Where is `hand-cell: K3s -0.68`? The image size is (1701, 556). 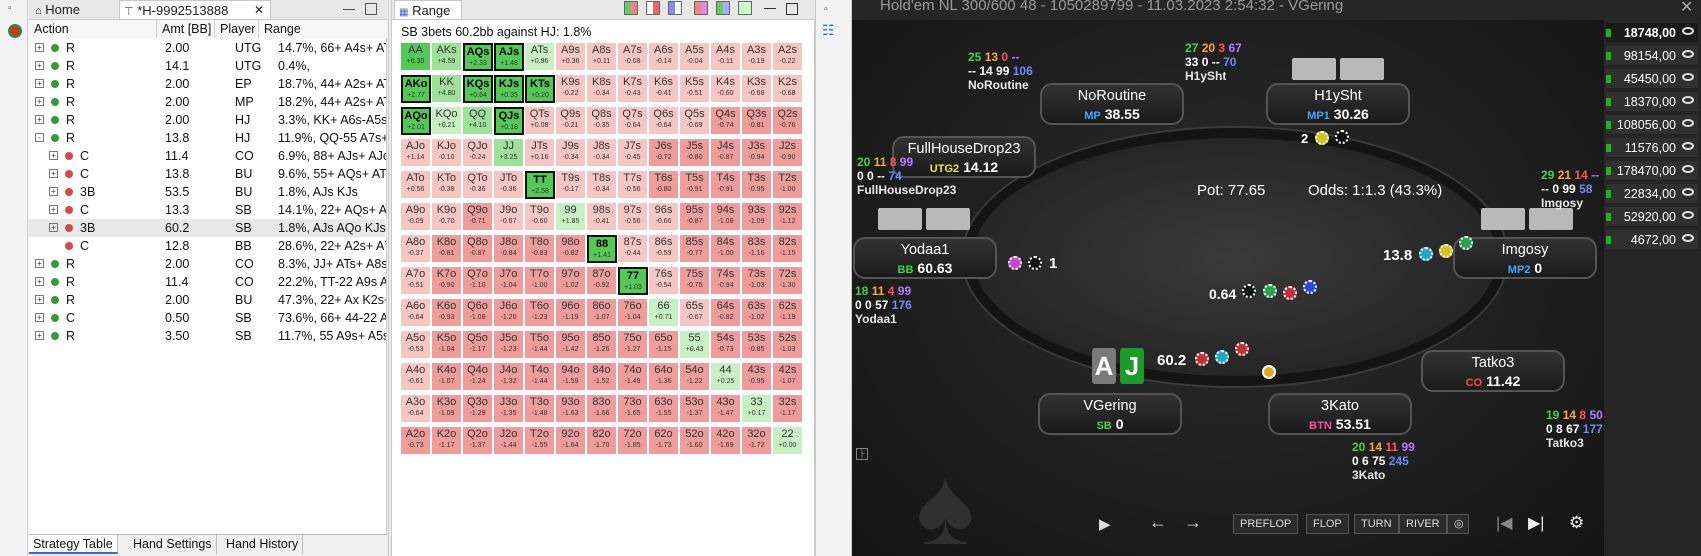 hand-cell: K3s -0.68 is located at coordinates (757, 89).